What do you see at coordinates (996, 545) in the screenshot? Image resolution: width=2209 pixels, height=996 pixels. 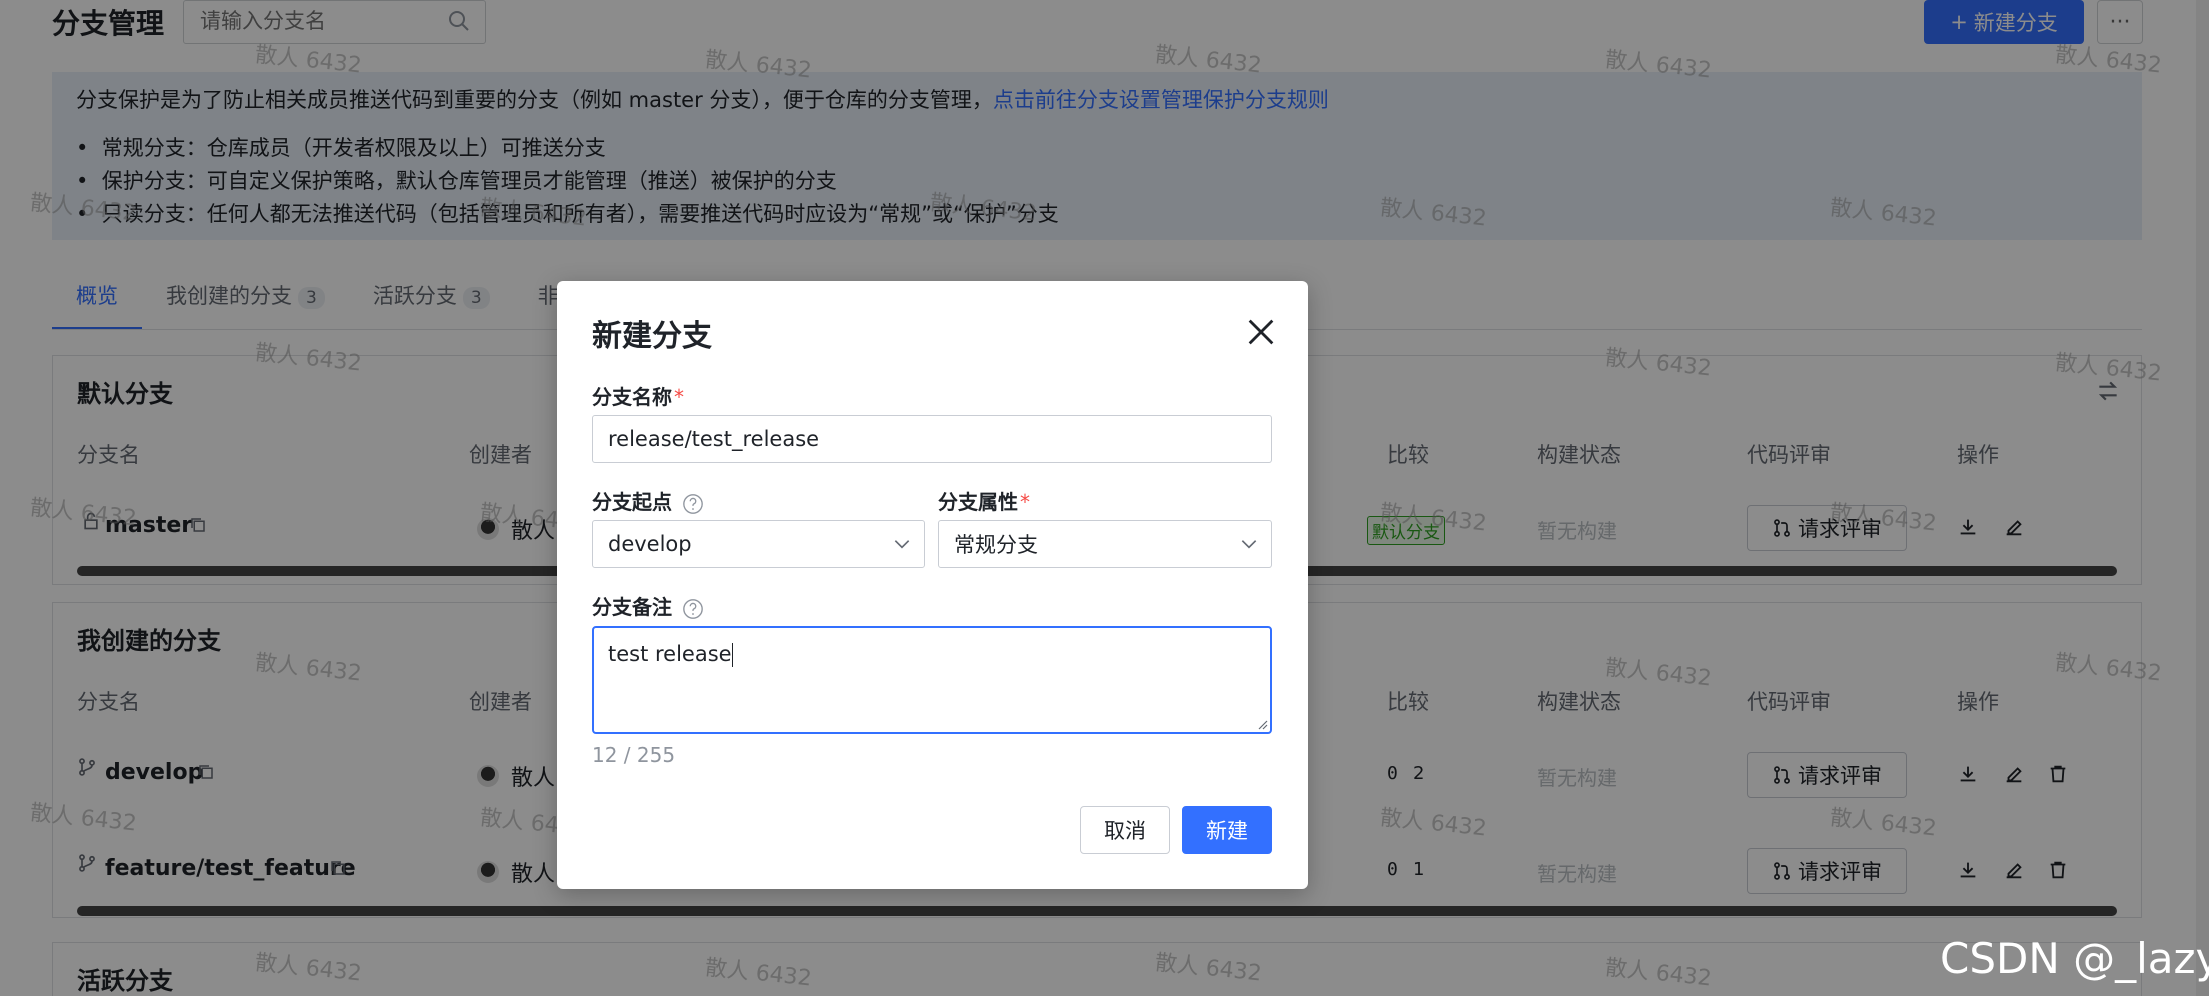 I see `select-value: 常规分支` at bounding box center [996, 545].